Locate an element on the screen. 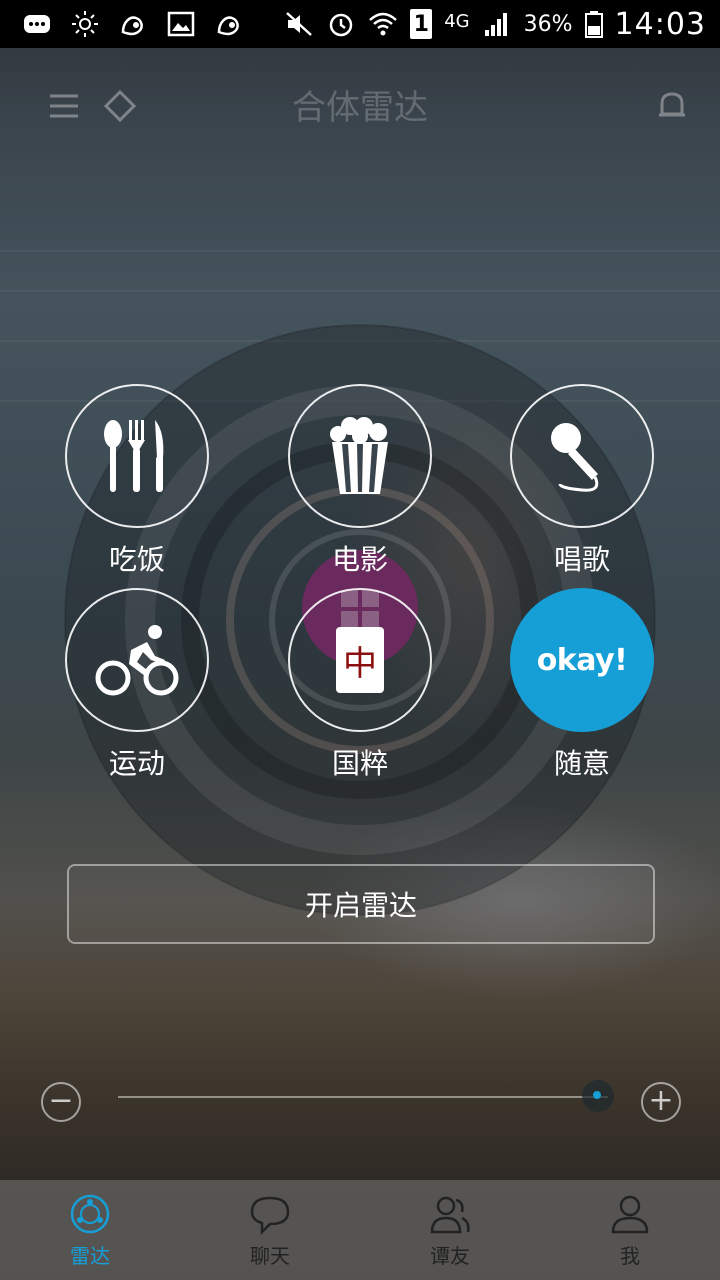 This screenshot has width=720, height=1280. bell-icon is located at coordinates (672, 106).